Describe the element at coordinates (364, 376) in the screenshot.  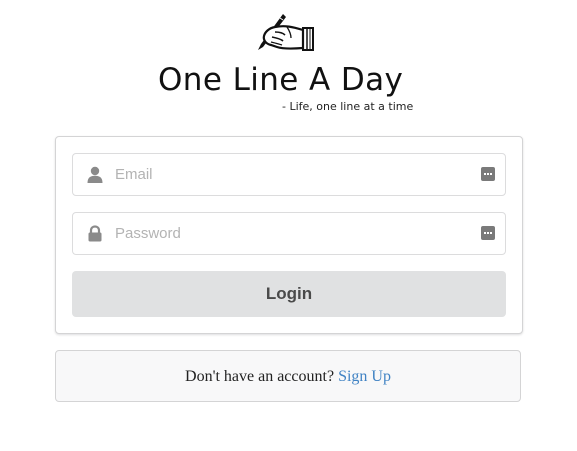
I see `sign-up-link: Sign Up` at that location.